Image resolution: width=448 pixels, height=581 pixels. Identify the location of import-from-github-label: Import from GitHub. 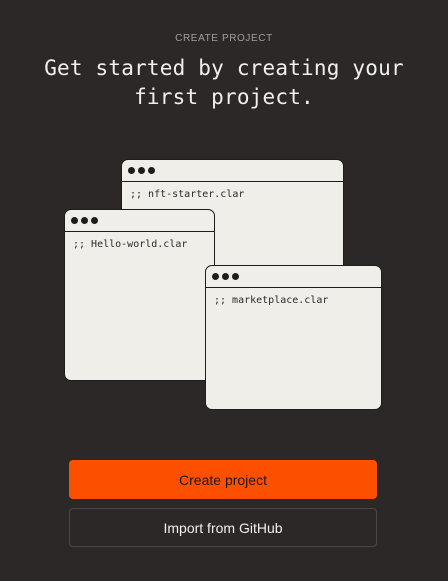
(223, 527).